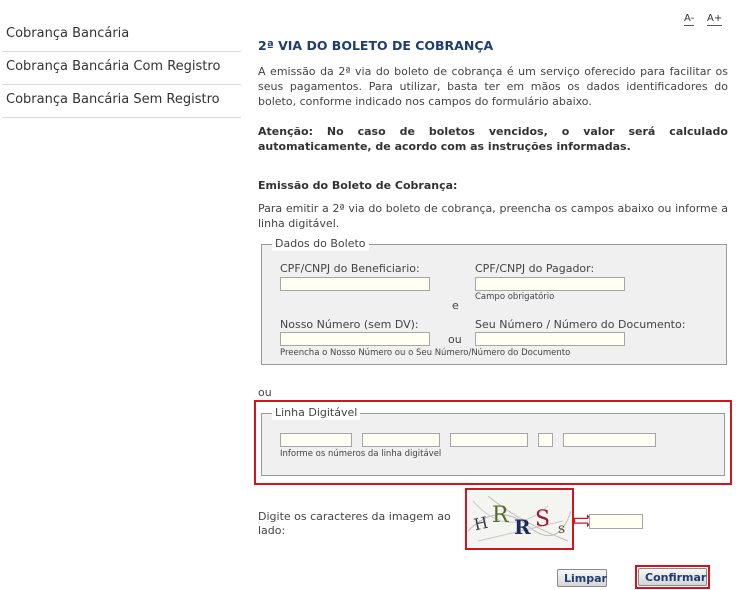  I want to click on captcha-label: Digite os caracteres da imagem ao lado:, so click(354, 523).